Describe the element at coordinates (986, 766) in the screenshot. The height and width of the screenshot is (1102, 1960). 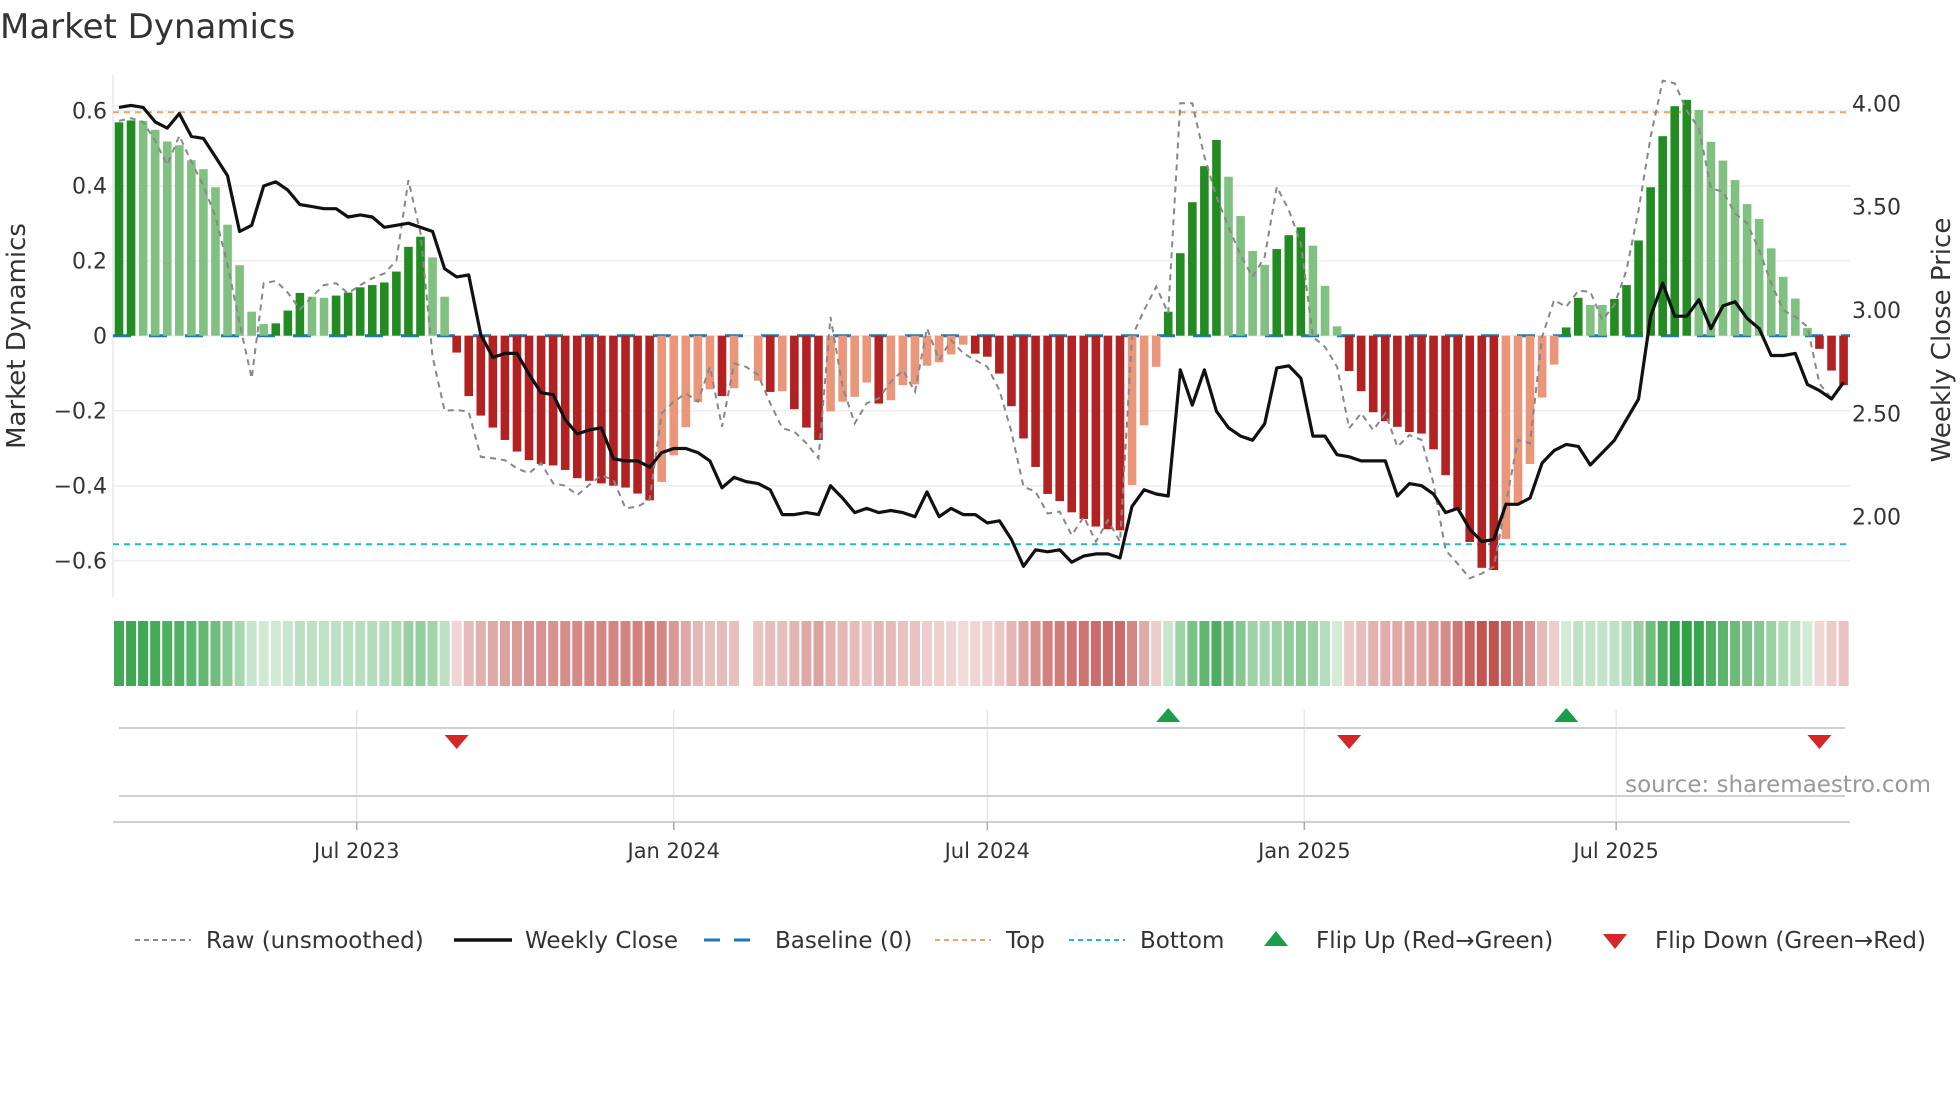
I see `date-gridlines` at that location.